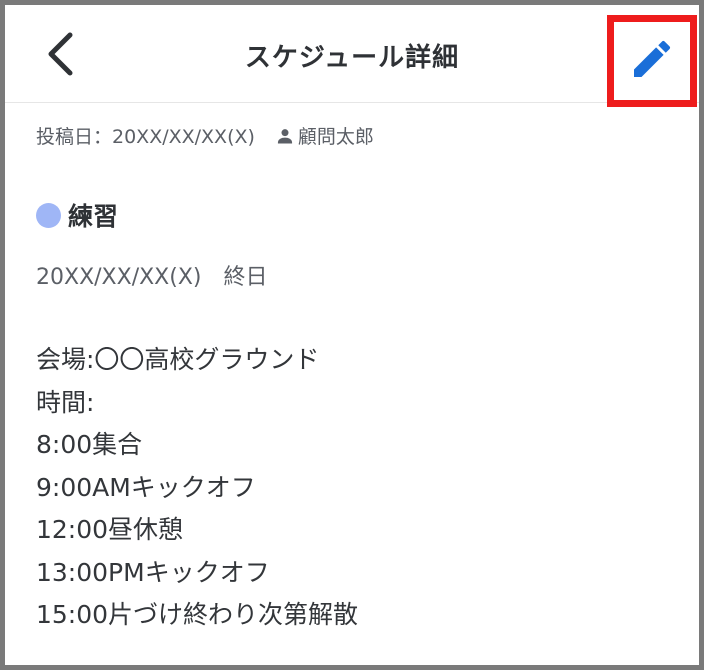 The height and width of the screenshot is (670, 704). I want to click on all-day-label: 終日, so click(245, 277).